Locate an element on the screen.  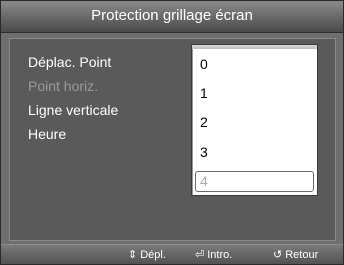
hint-enter: ⏎ Intro. is located at coordinates (213, 254).